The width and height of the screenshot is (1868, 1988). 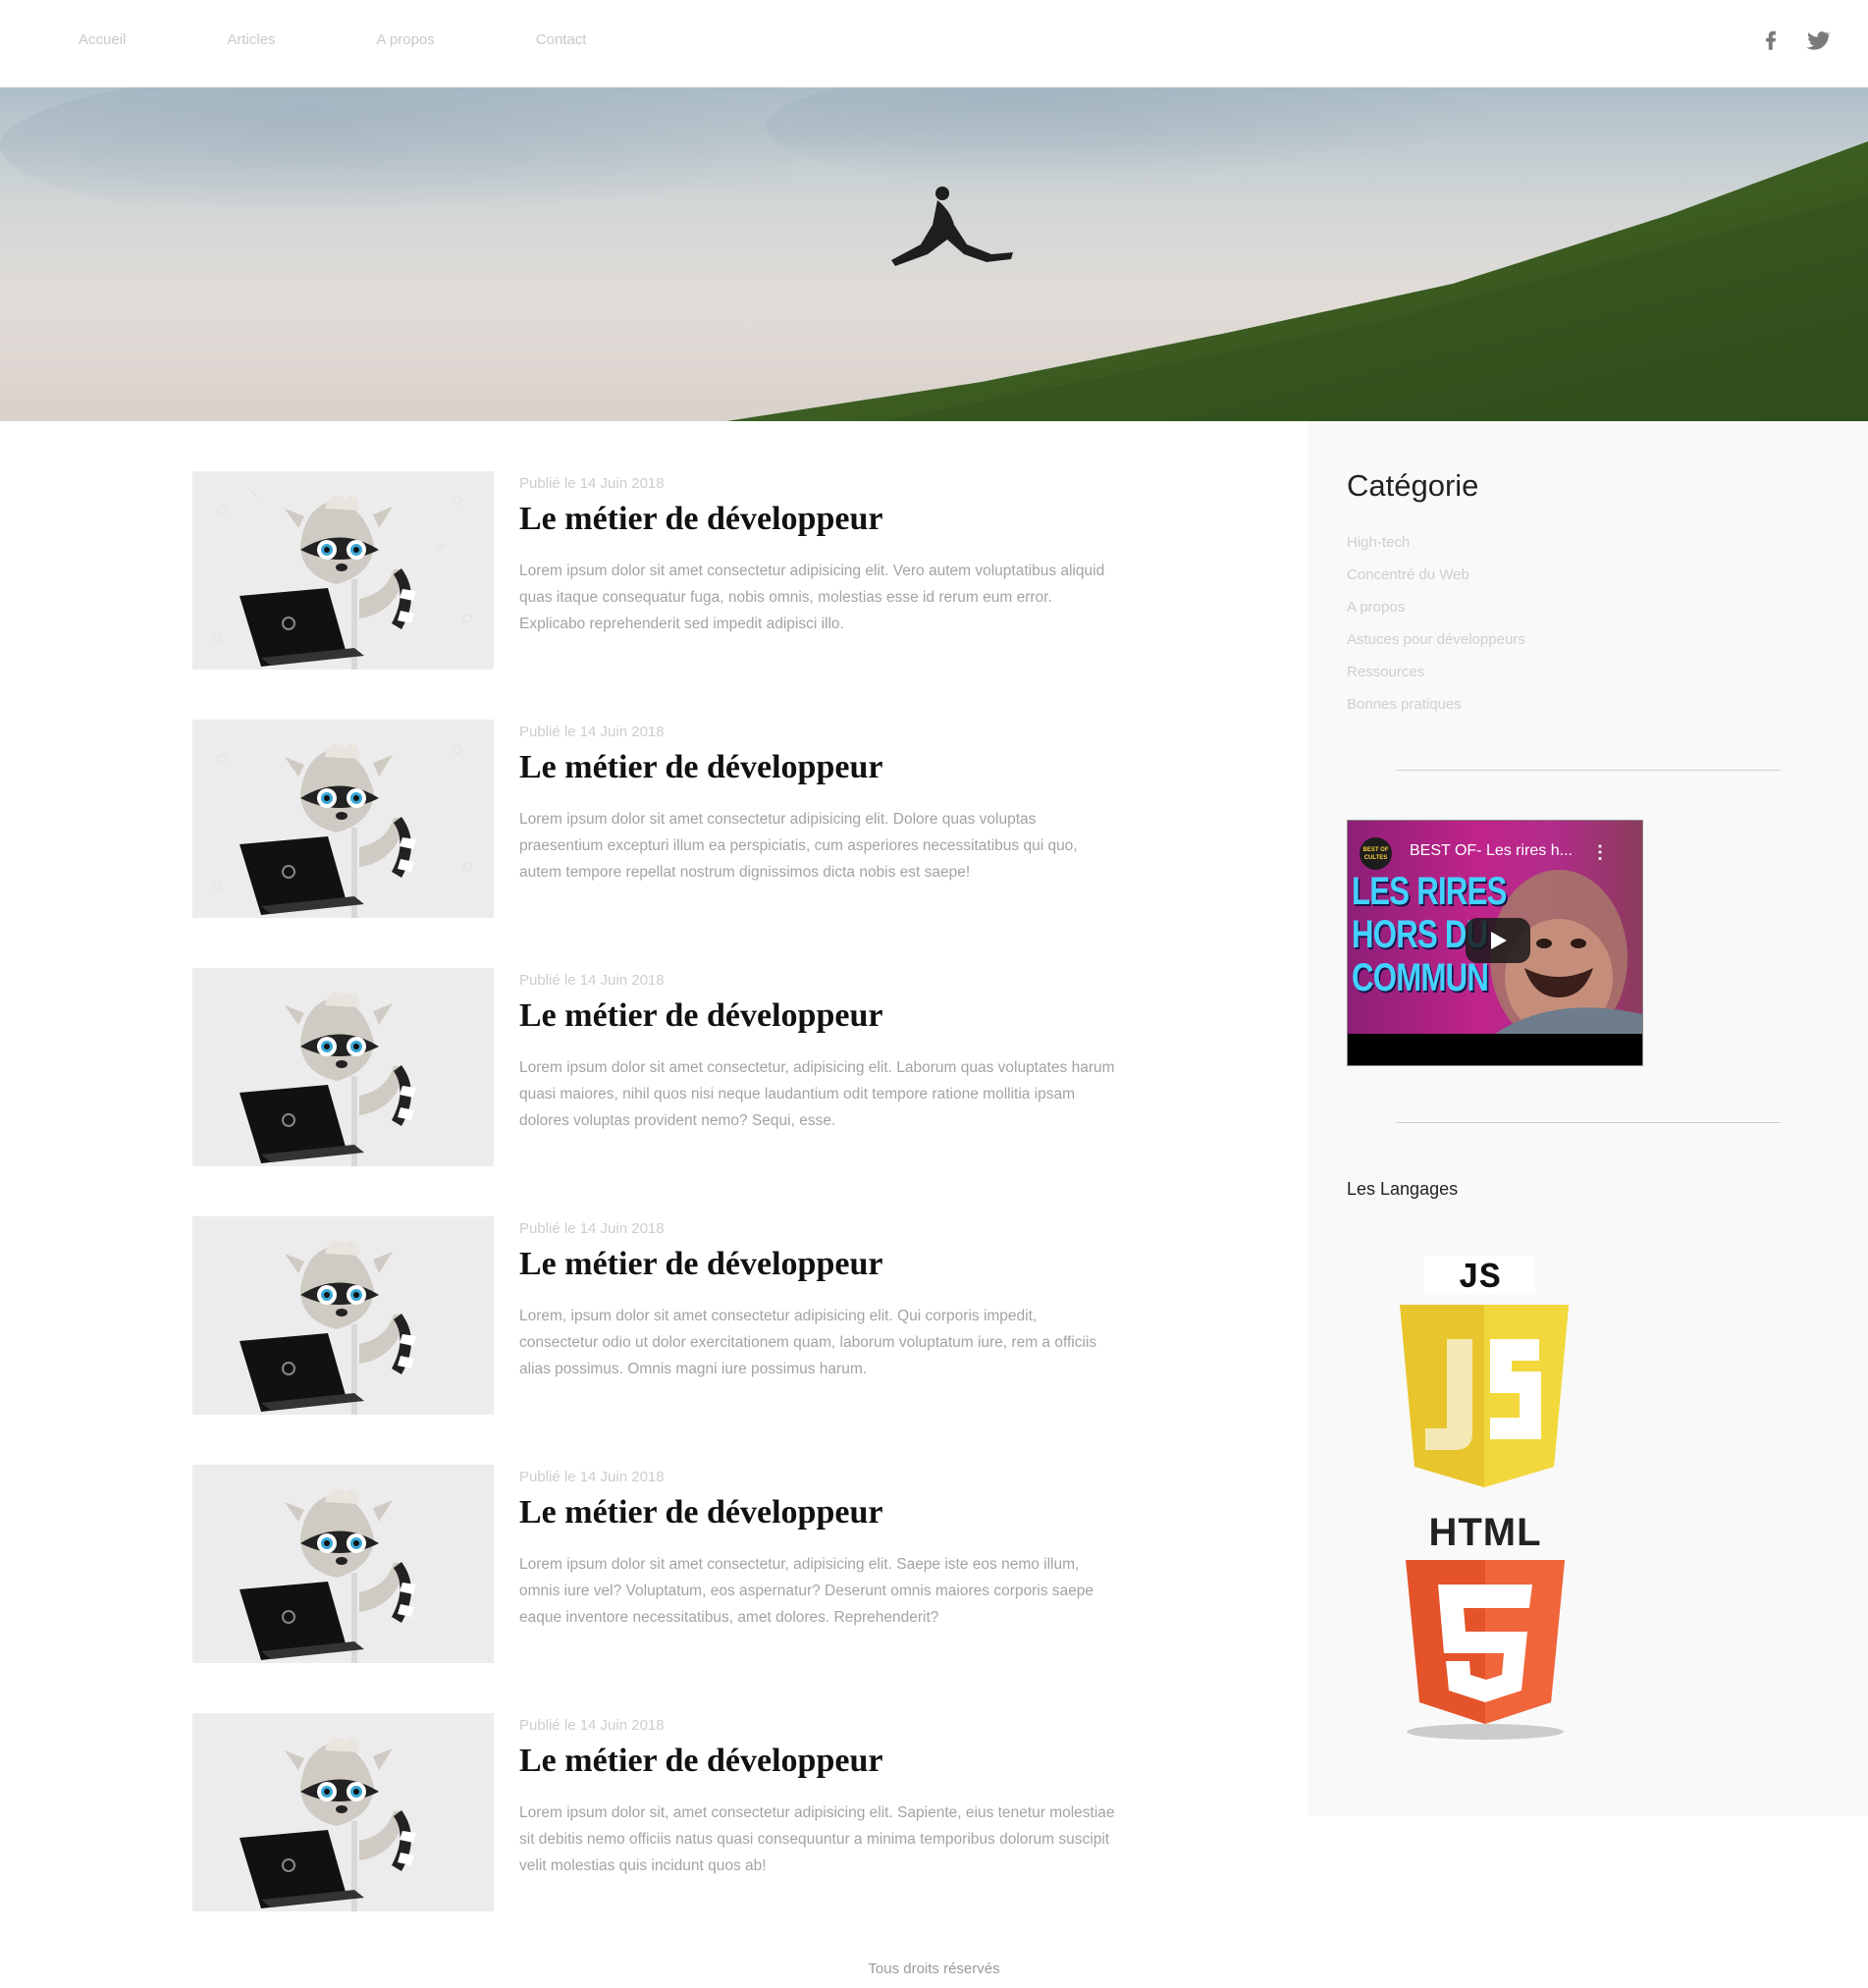 I want to click on facebook-icon, so click(x=1771, y=40).